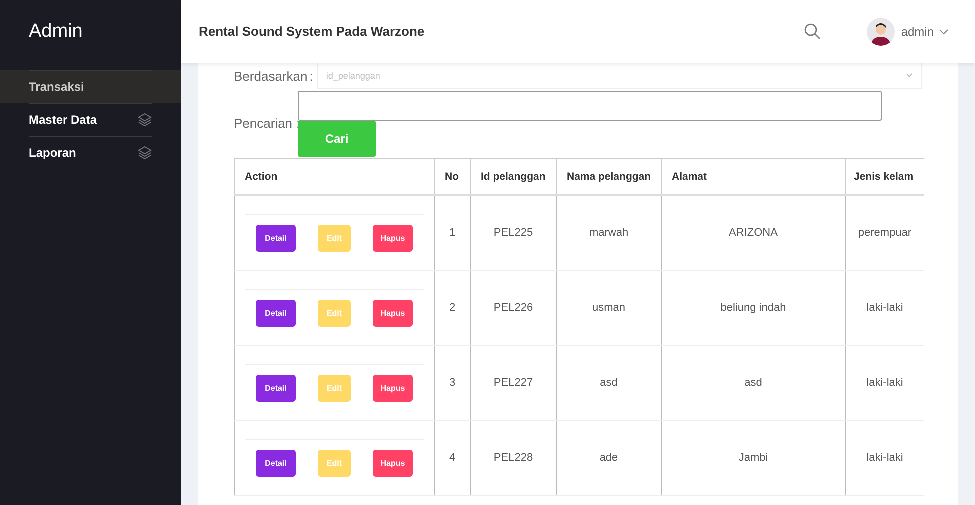 The height and width of the screenshot is (505, 975). Describe the element at coordinates (619, 76) in the screenshot. I see `filter-select: id_pelanggan` at that location.